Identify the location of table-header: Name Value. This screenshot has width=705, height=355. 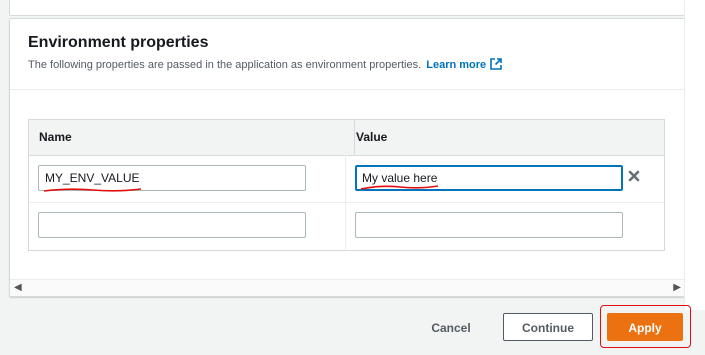
(346, 138).